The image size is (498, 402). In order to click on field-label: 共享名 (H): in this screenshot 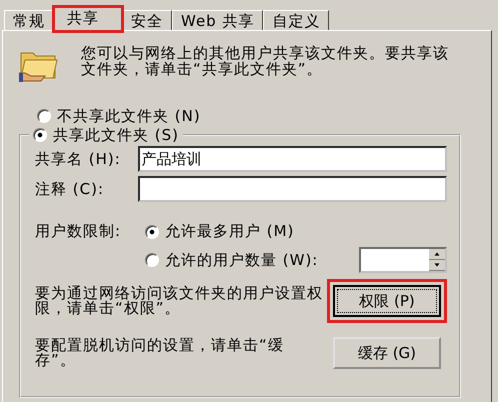, I will do `click(78, 159)`.